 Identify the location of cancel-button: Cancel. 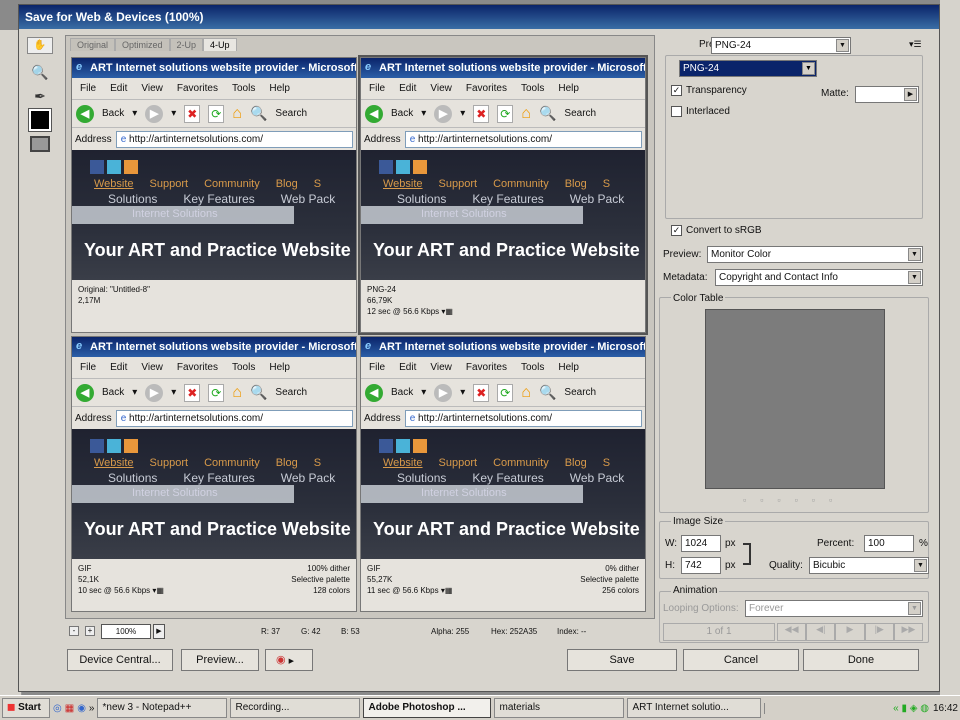
(741, 660).